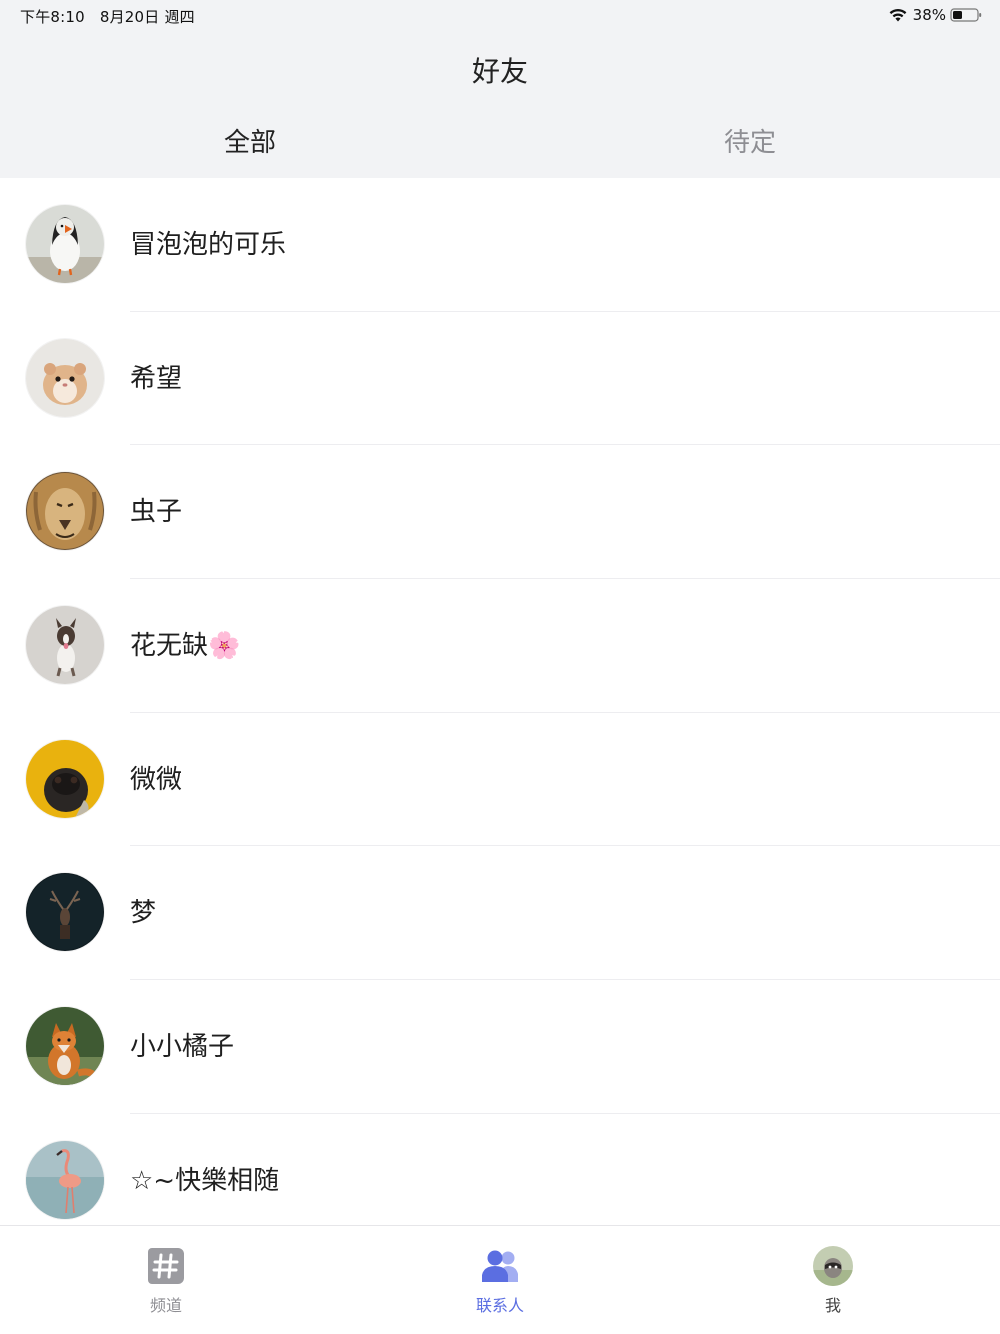 Image resolution: width=1000 pixels, height=1334 pixels. Describe the element at coordinates (65, 1046) in the screenshot. I see `fox-avatar` at that location.